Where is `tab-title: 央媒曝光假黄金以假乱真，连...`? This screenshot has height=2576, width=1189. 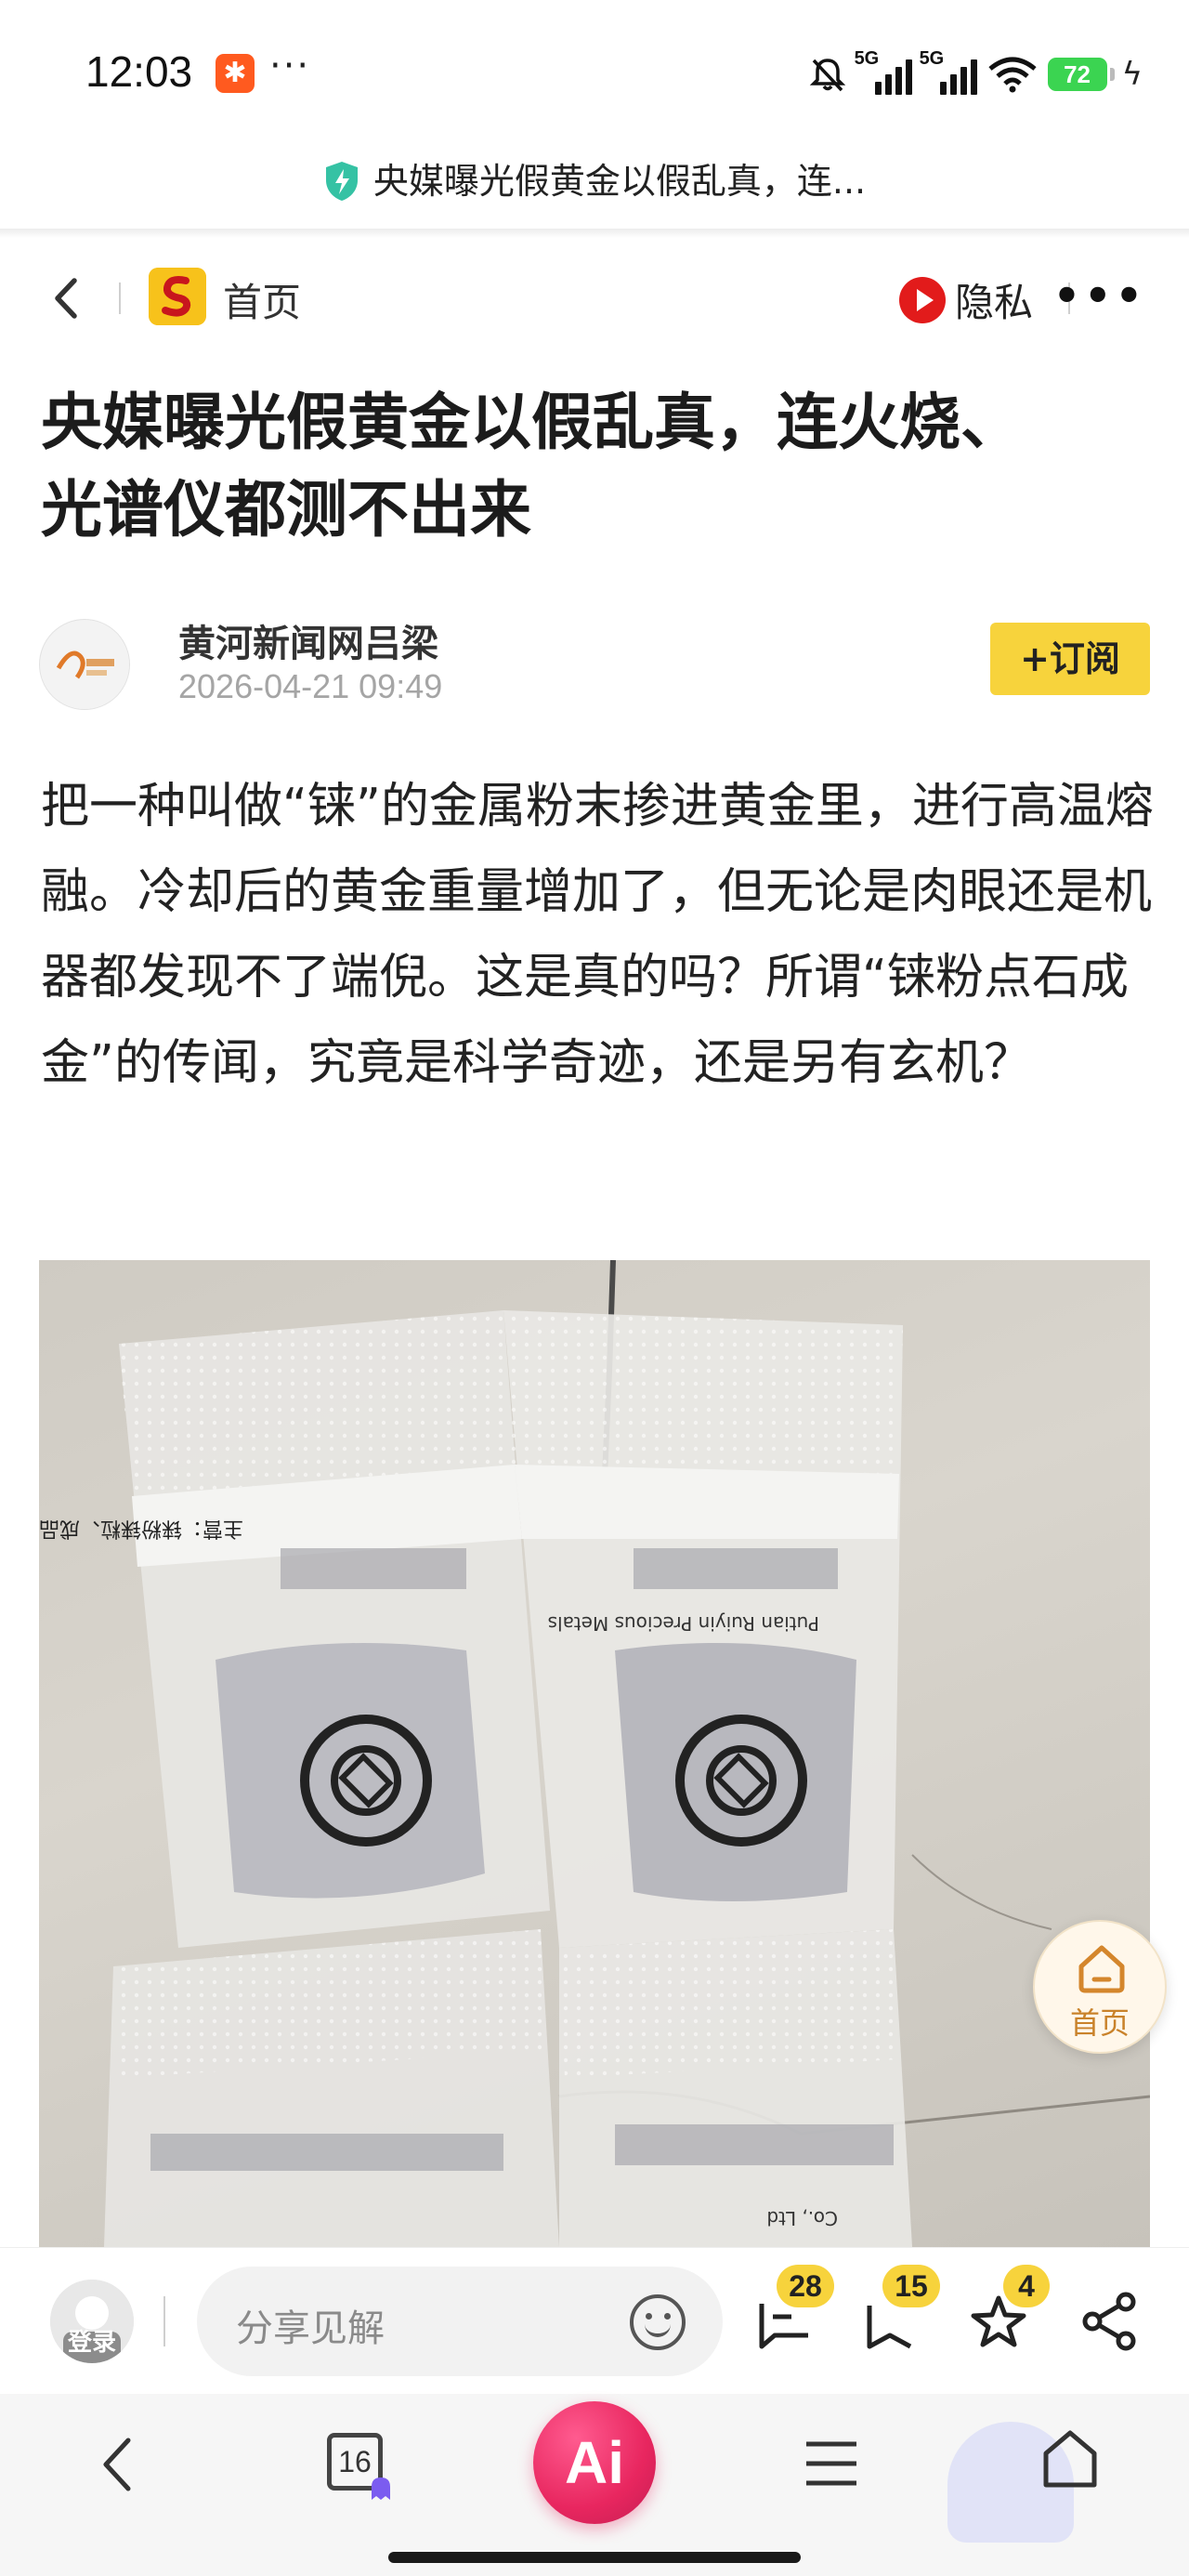 tab-title: 央媒曝光假黄金以假乱真，连... is located at coordinates (619, 181).